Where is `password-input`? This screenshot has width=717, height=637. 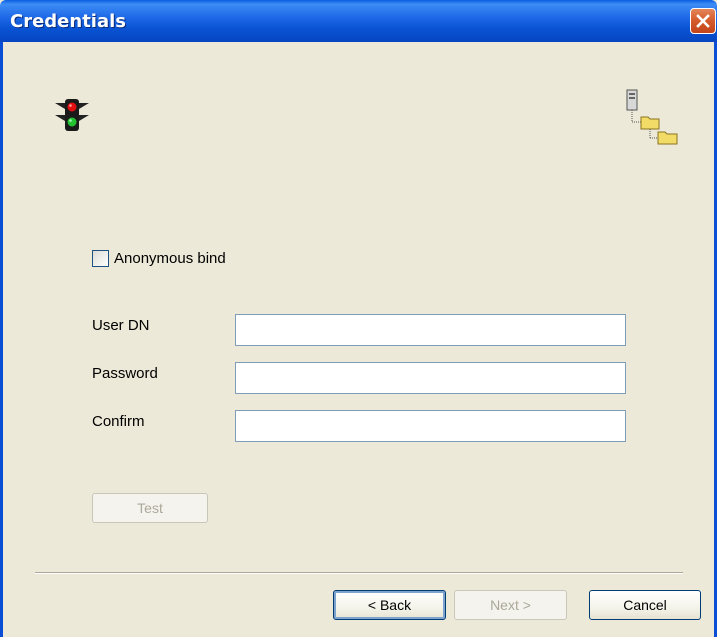
password-input is located at coordinates (430, 378).